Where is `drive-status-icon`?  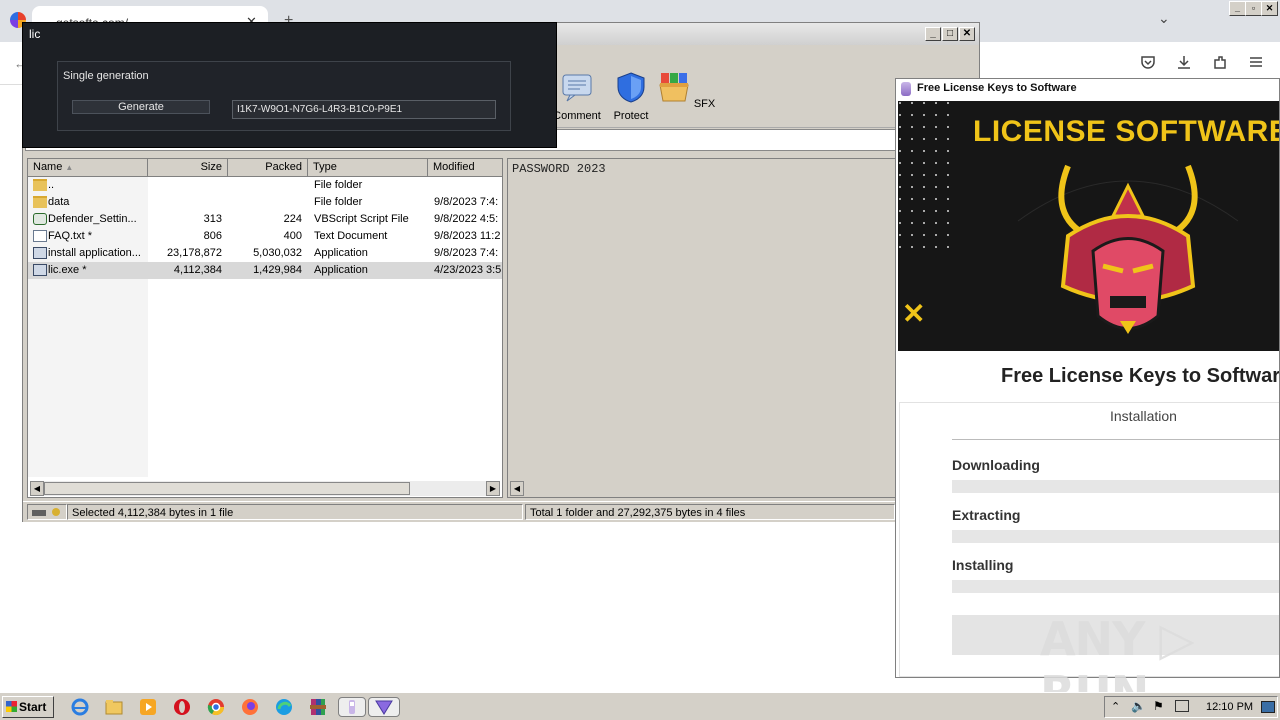 drive-status-icon is located at coordinates (47, 512).